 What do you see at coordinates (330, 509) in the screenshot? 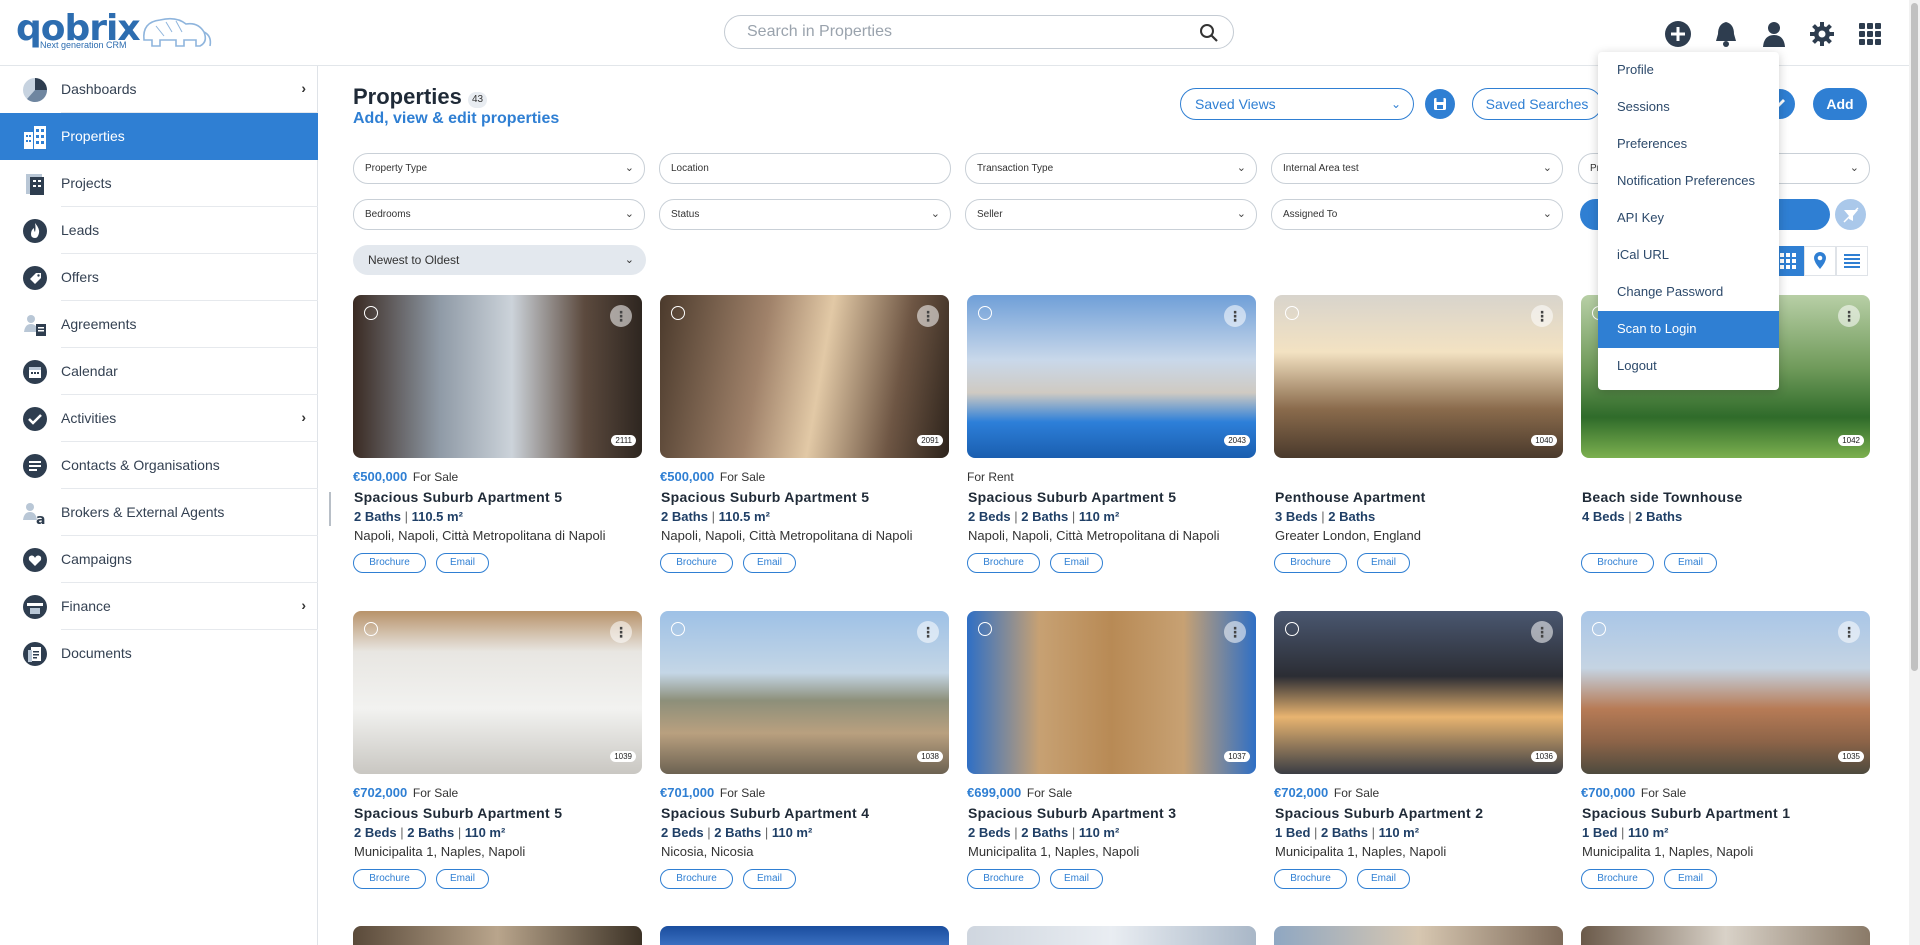
I see `sidebar-resize-handle` at bounding box center [330, 509].